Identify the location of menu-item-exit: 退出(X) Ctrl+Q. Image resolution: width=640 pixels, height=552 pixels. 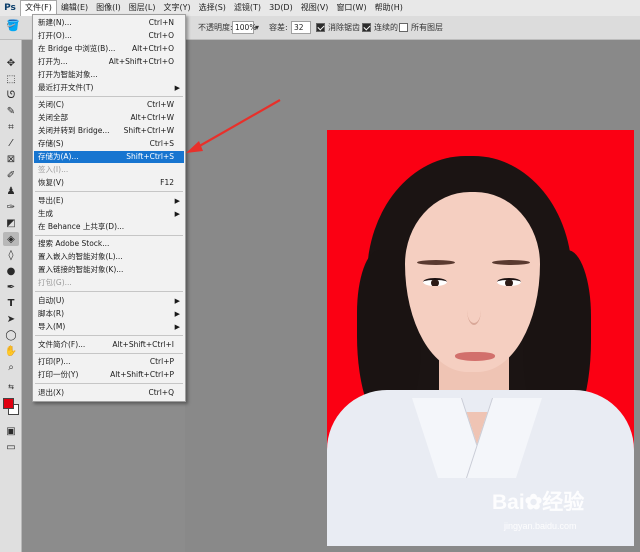
(109, 393).